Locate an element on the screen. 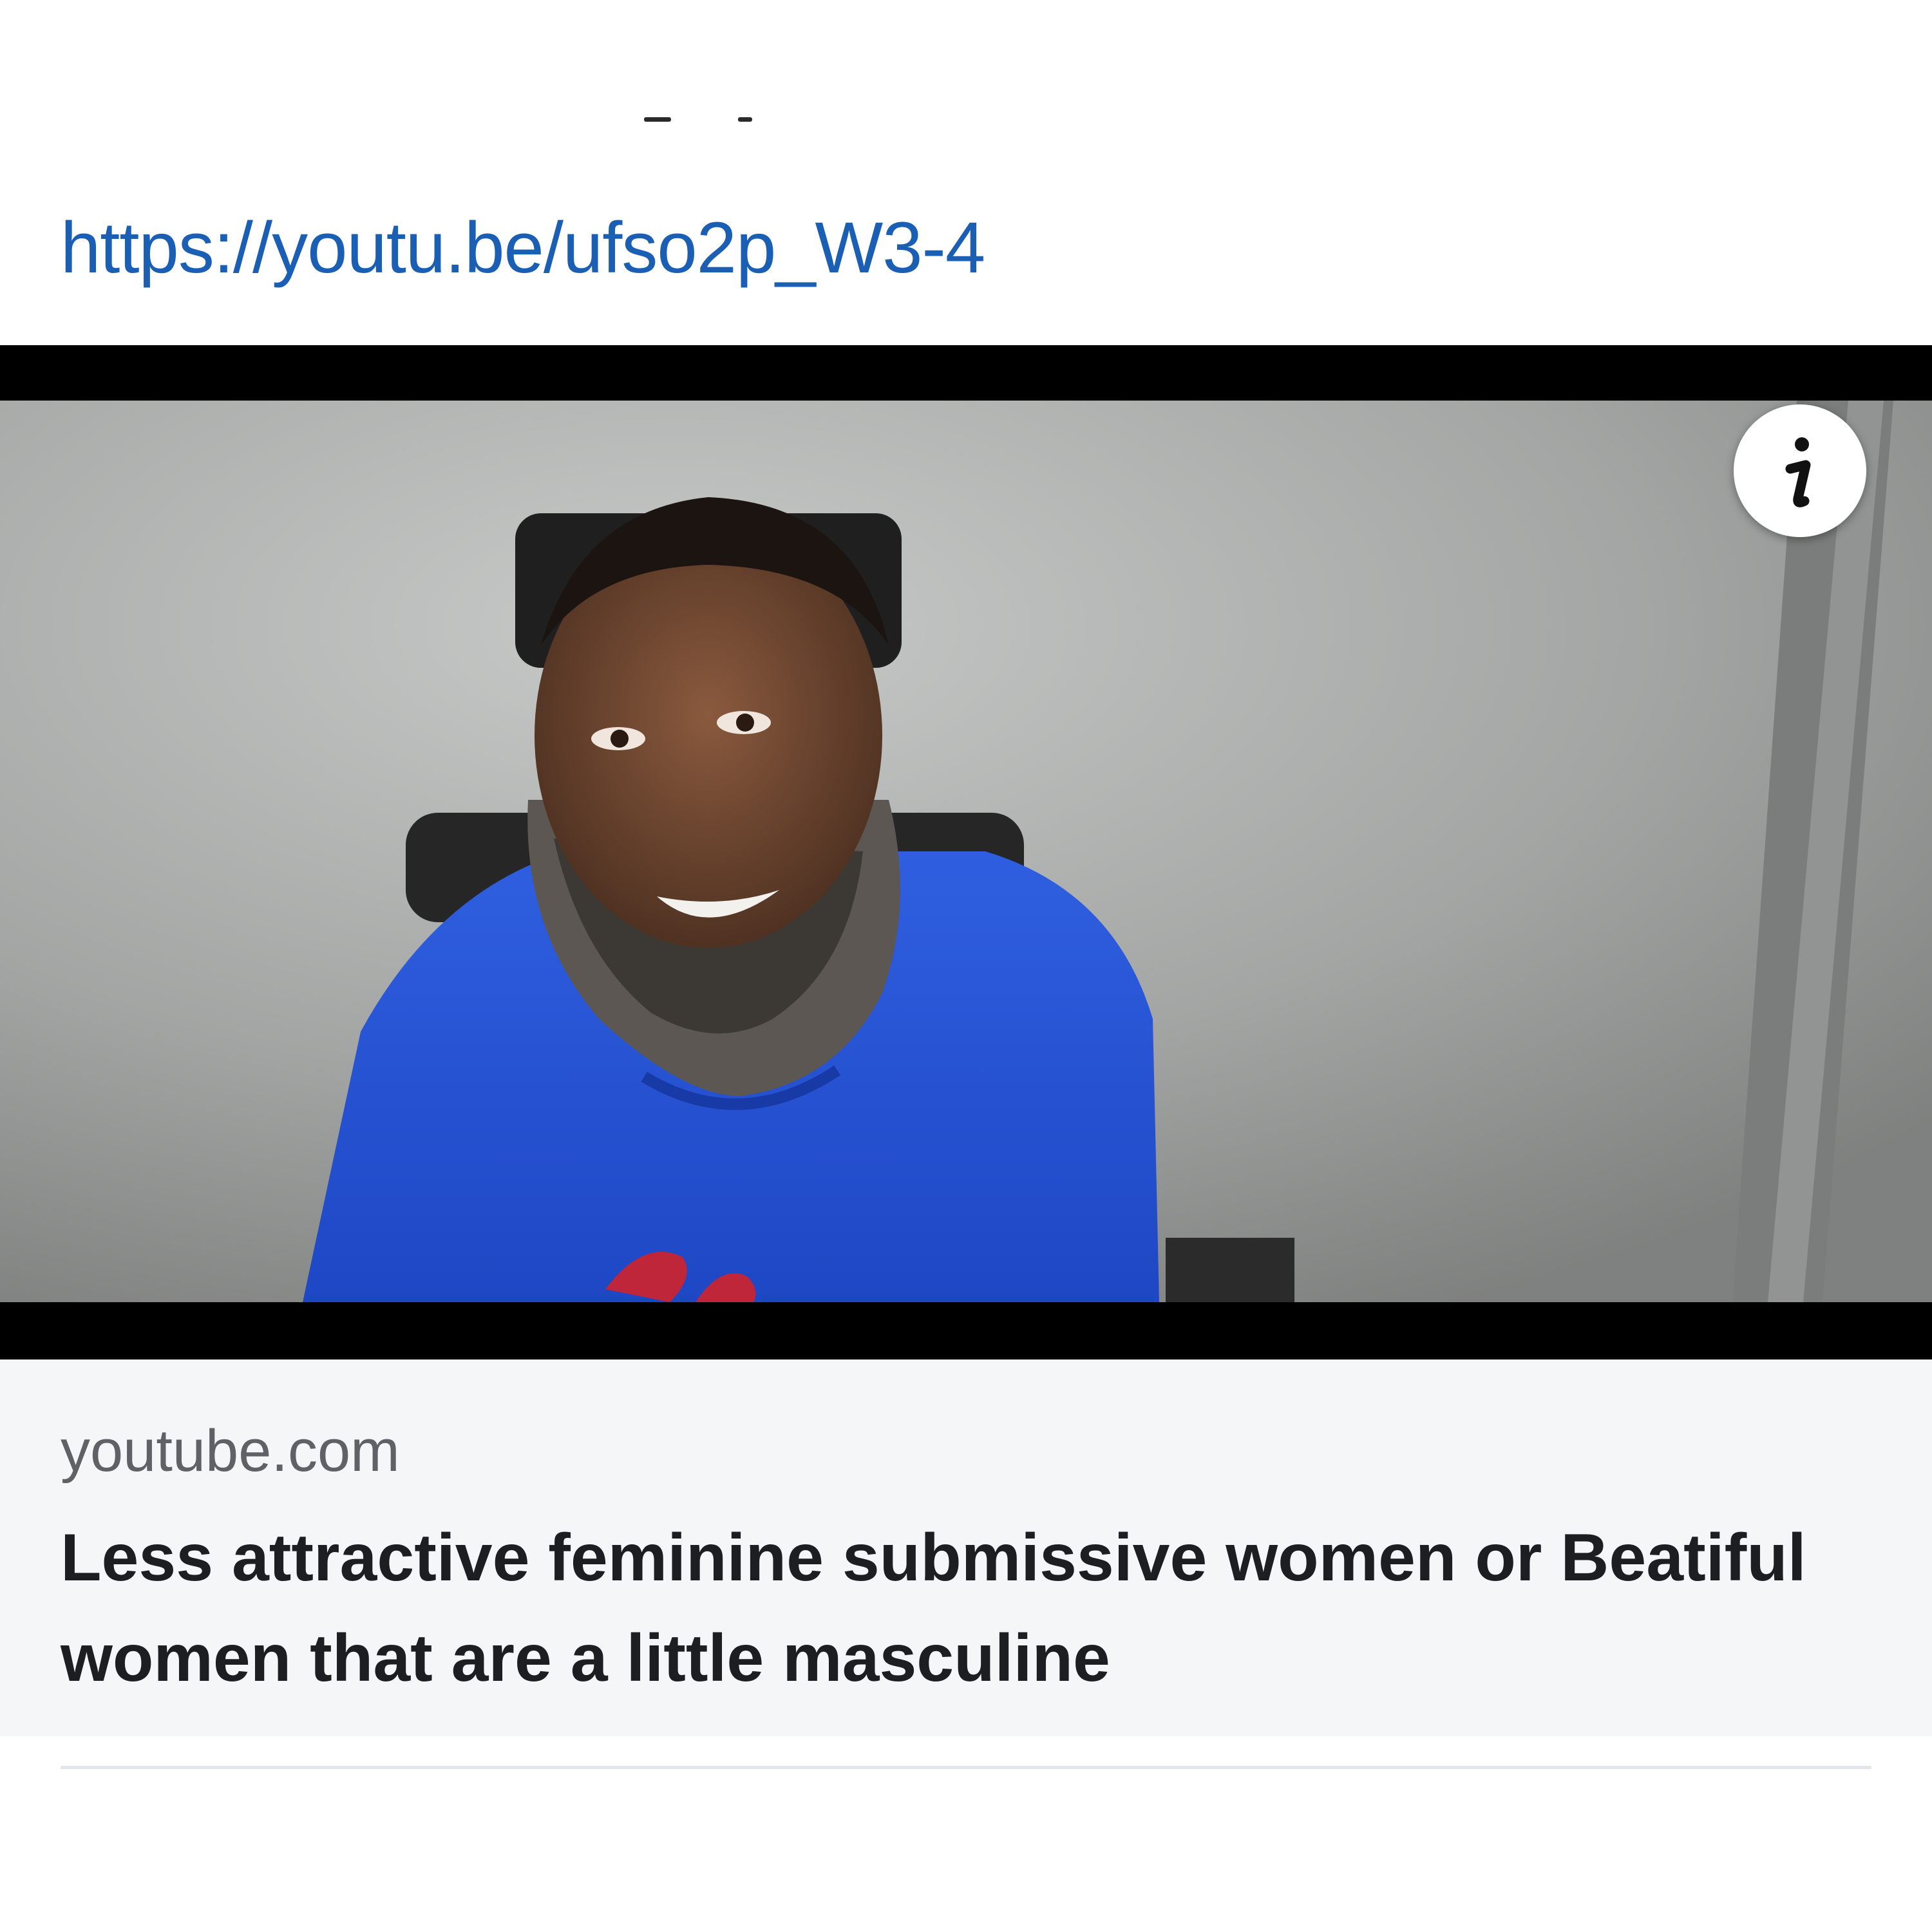  info-icon is located at coordinates (1798, 472).